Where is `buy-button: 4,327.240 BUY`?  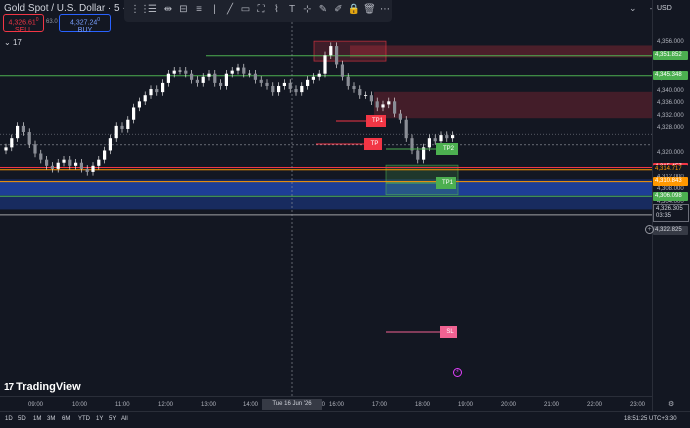
buy-button: 4,327.240 BUY is located at coordinates (85, 24).